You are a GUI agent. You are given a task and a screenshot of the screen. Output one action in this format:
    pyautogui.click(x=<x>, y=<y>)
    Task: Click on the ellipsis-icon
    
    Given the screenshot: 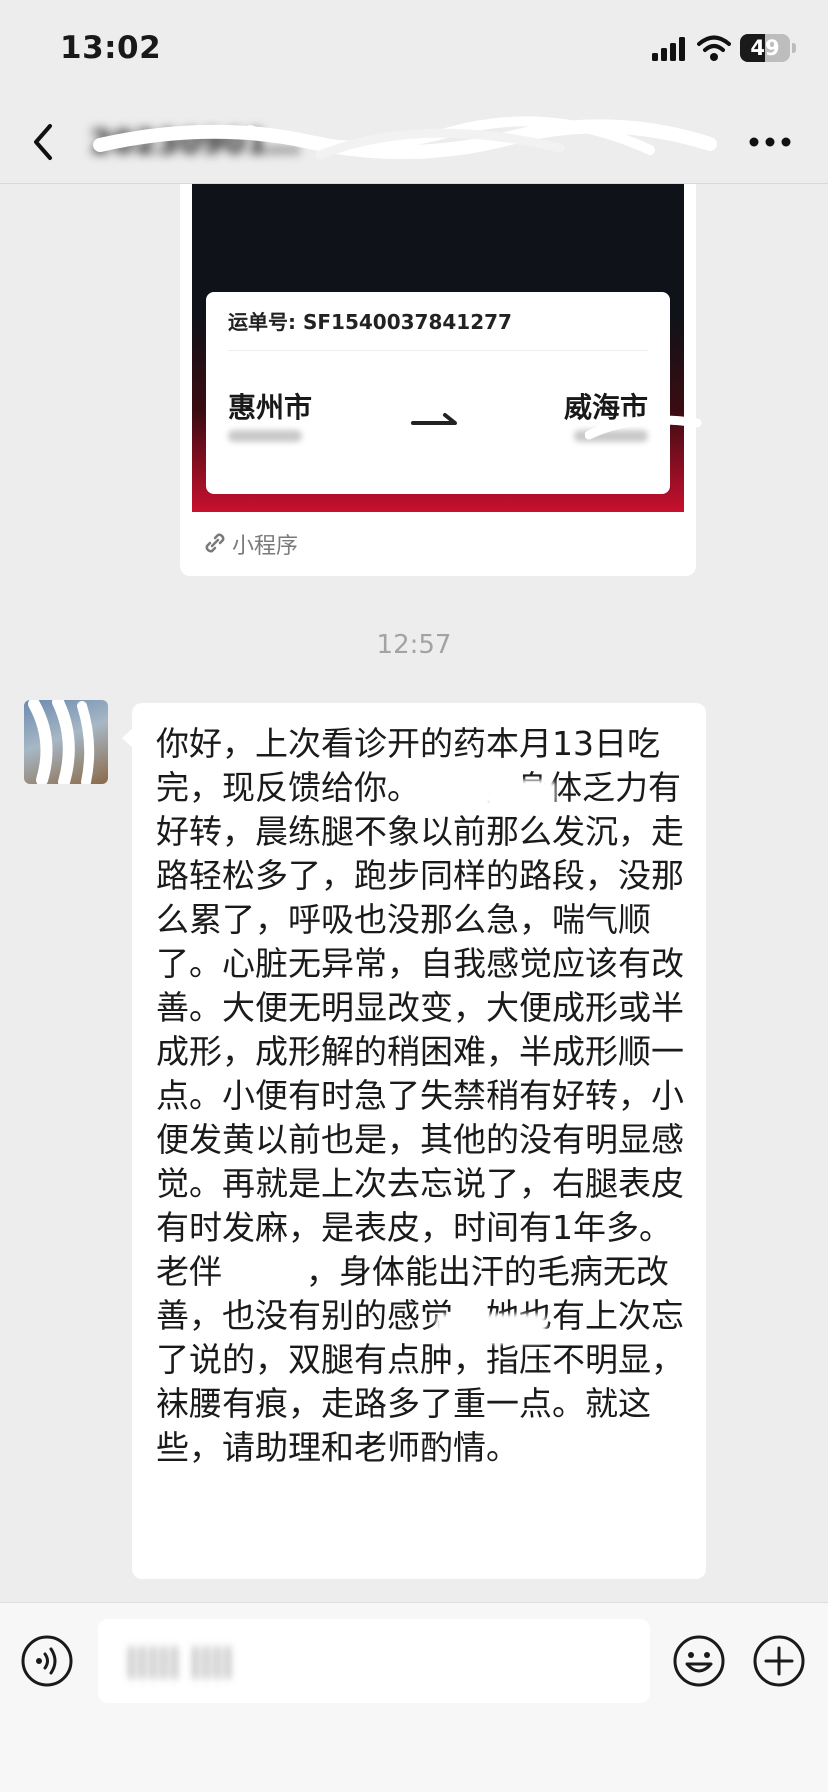 What is the action you would take?
    pyautogui.click(x=770, y=142)
    